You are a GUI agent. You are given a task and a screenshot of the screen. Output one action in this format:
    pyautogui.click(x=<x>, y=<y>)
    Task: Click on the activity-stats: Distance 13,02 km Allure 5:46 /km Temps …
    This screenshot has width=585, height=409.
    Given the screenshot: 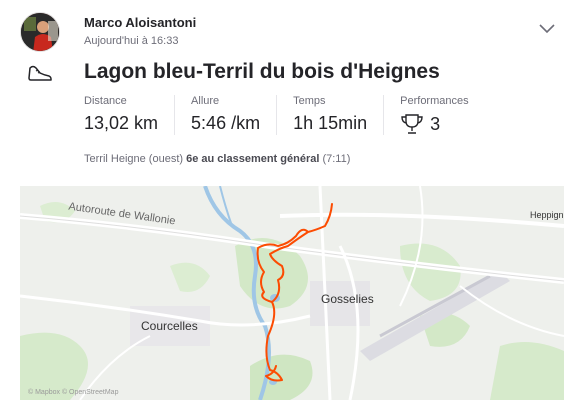 What is the action you would take?
    pyautogui.click(x=292, y=115)
    